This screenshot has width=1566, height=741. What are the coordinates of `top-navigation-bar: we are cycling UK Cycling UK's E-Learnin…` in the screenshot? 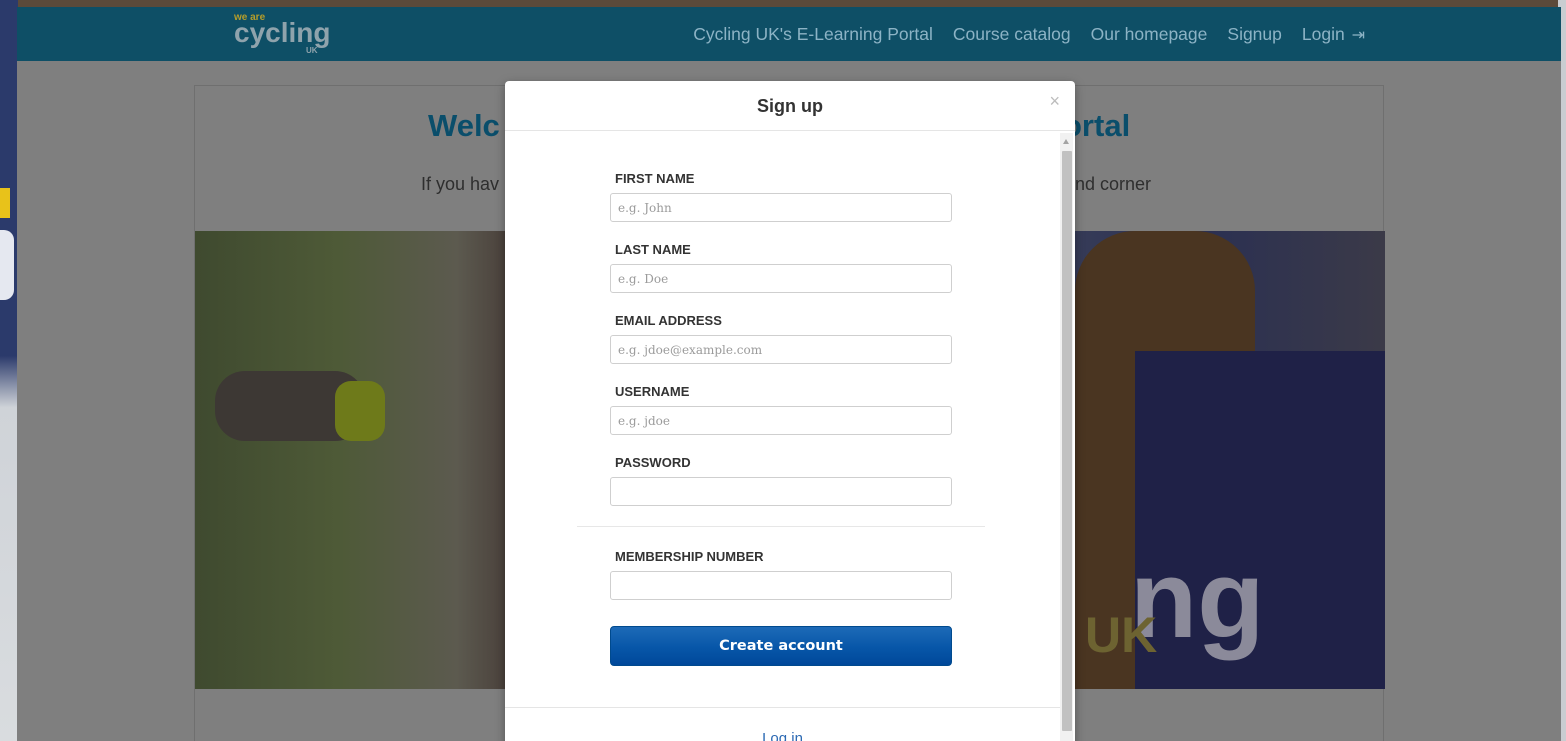 It's located at (789, 34).